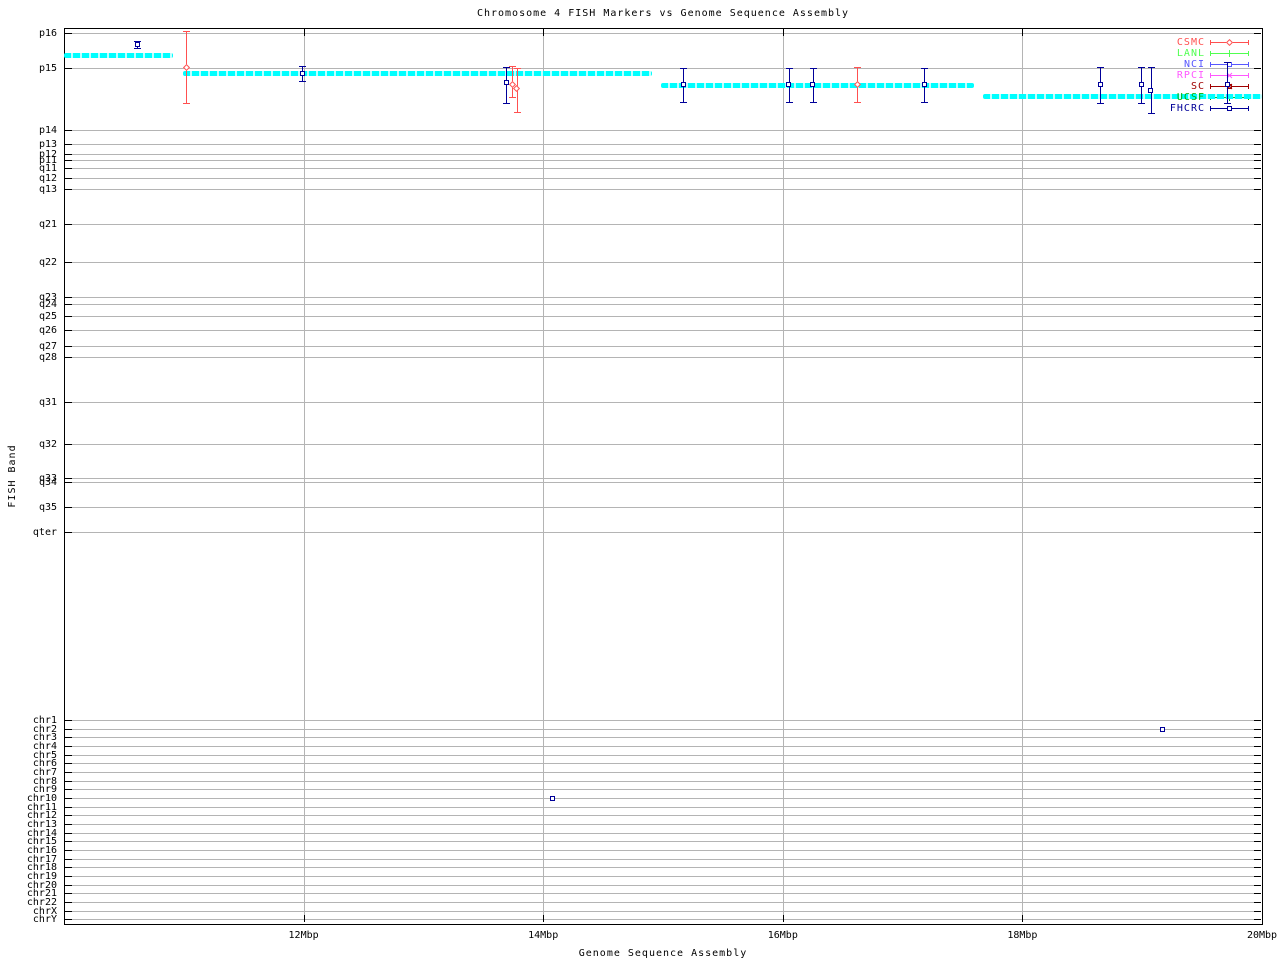  Describe the element at coordinates (47, 444) in the screenshot. I see `y-tick-label: q32` at that location.